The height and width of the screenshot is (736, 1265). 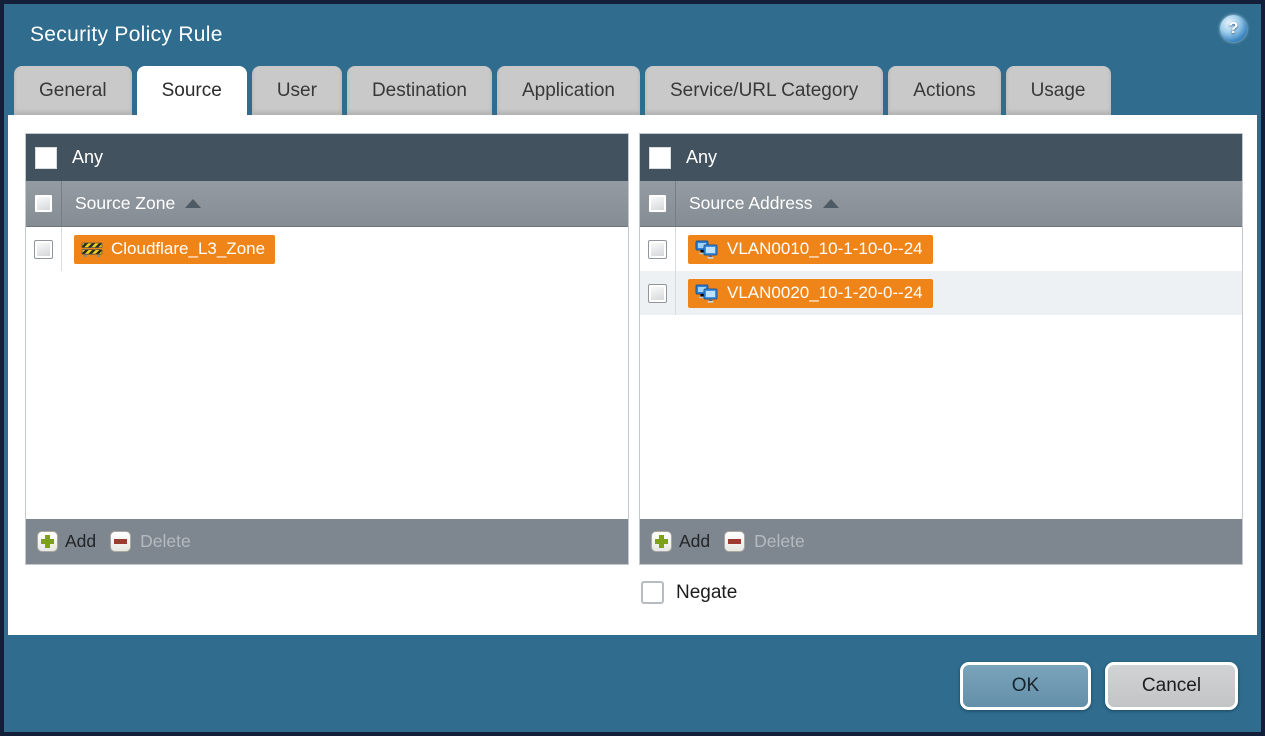 What do you see at coordinates (419, 90) in the screenshot?
I see `tab-destination: Destination` at bounding box center [419, 90].